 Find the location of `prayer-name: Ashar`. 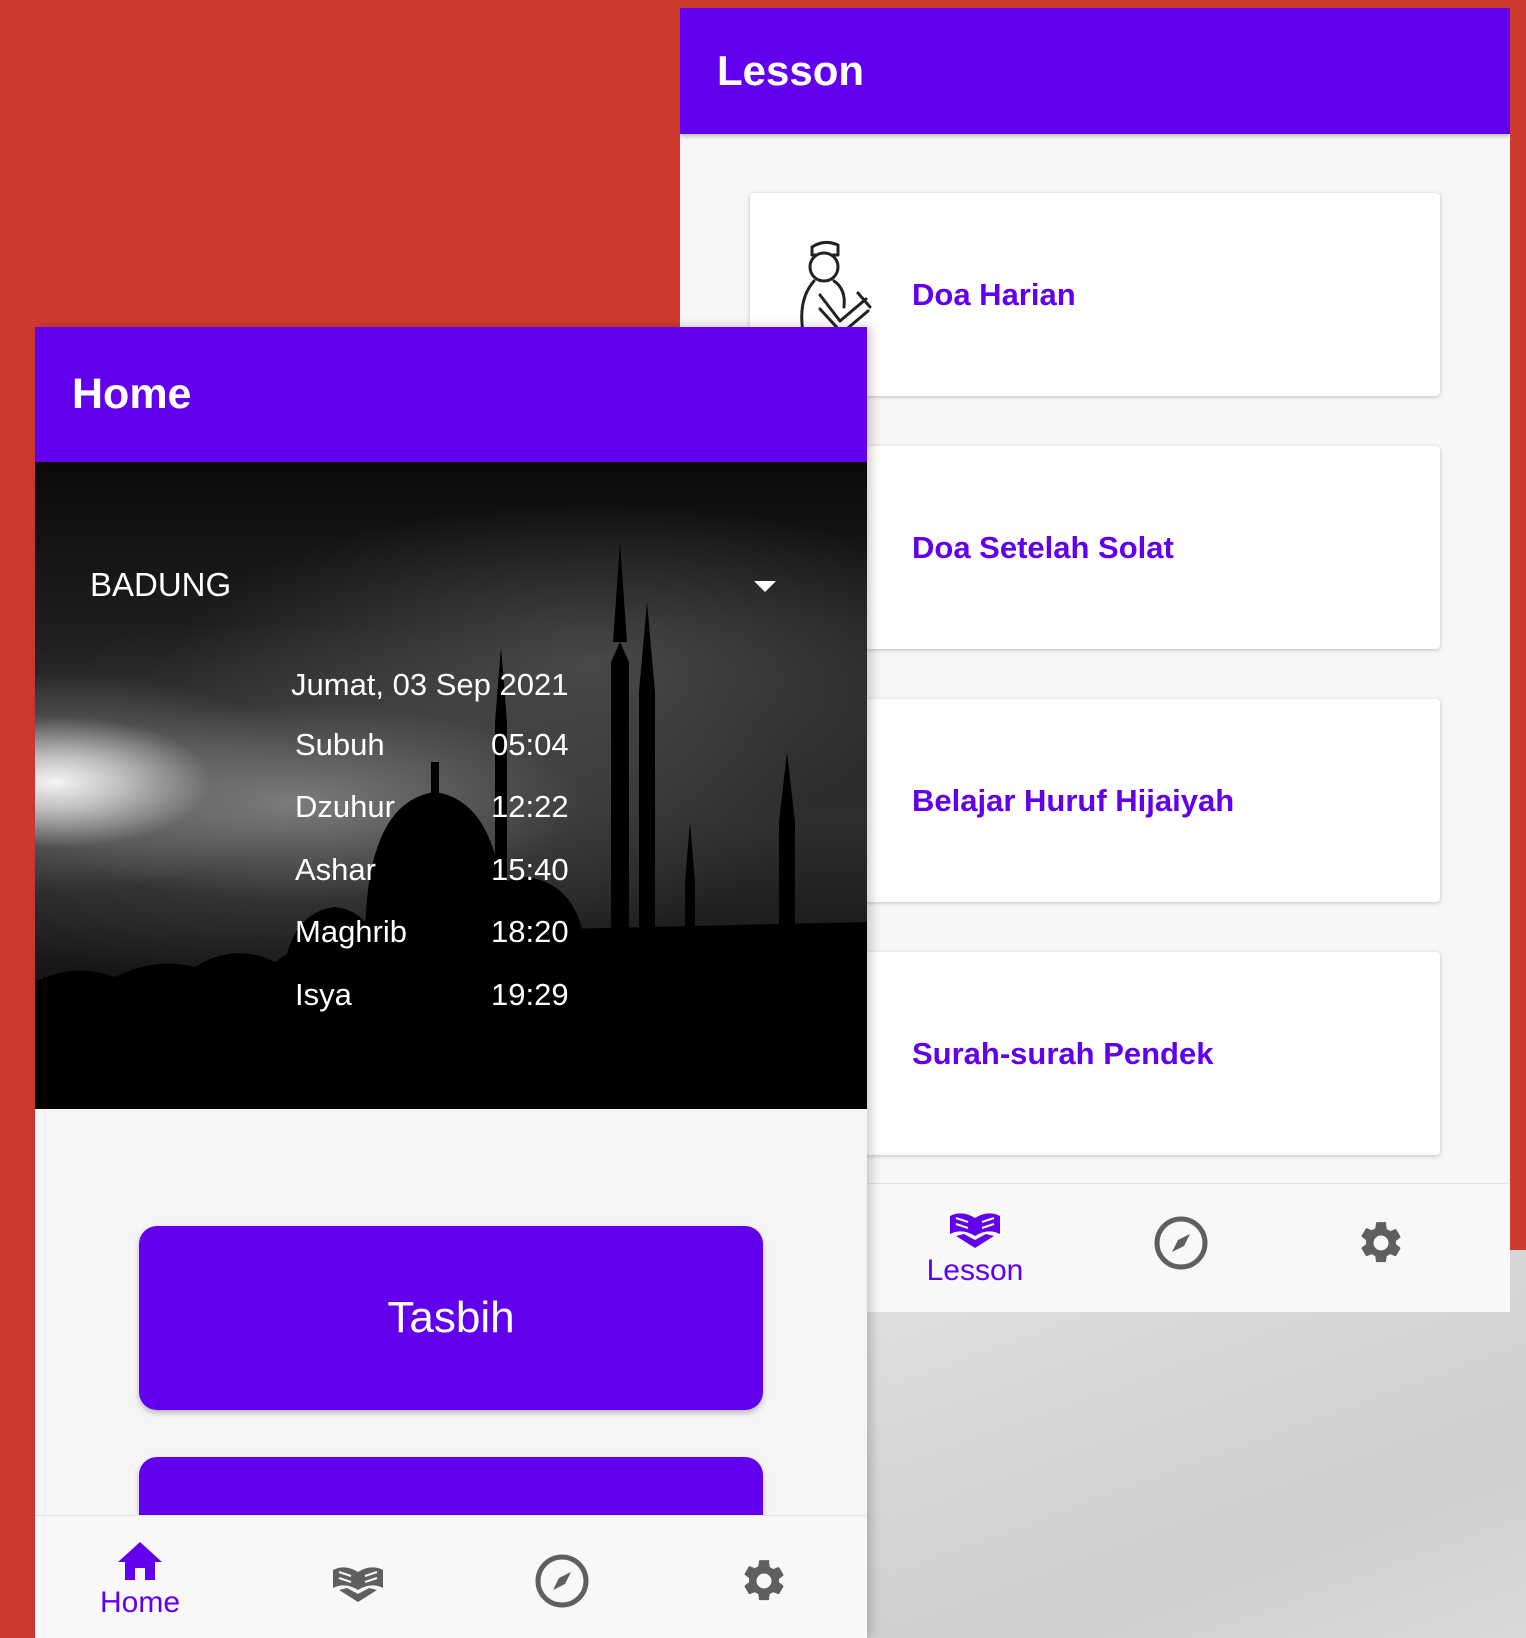

prayer-name: Ashar is located at coordinates (335, 869).